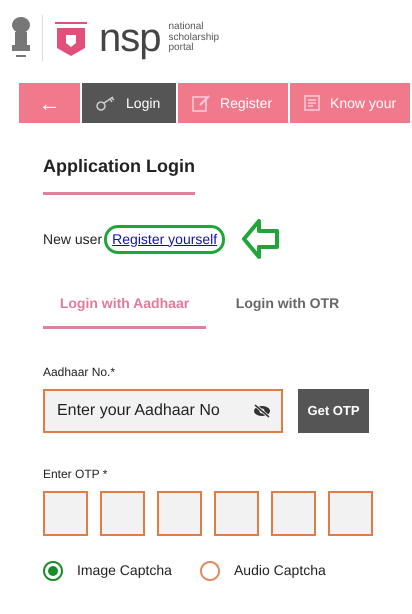 Image resolution: width=412 pixels, height=614 pixels. I want to click on field-label: Aadhaar No.*, so click(79, 372).